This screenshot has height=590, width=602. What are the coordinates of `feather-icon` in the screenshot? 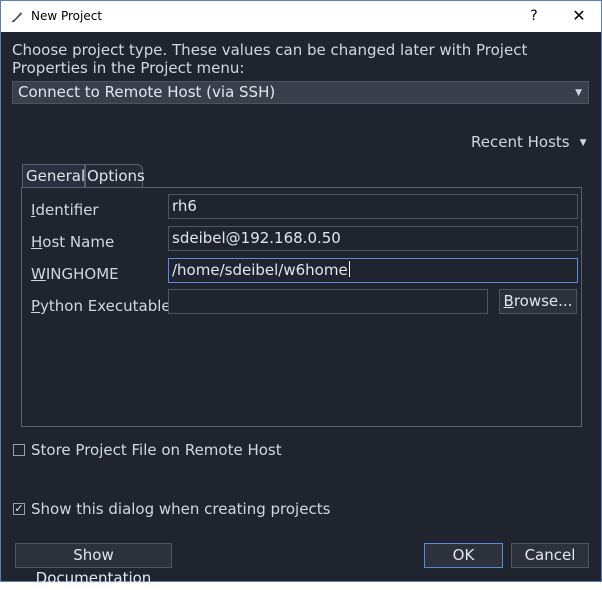 It's located at (17, 16).